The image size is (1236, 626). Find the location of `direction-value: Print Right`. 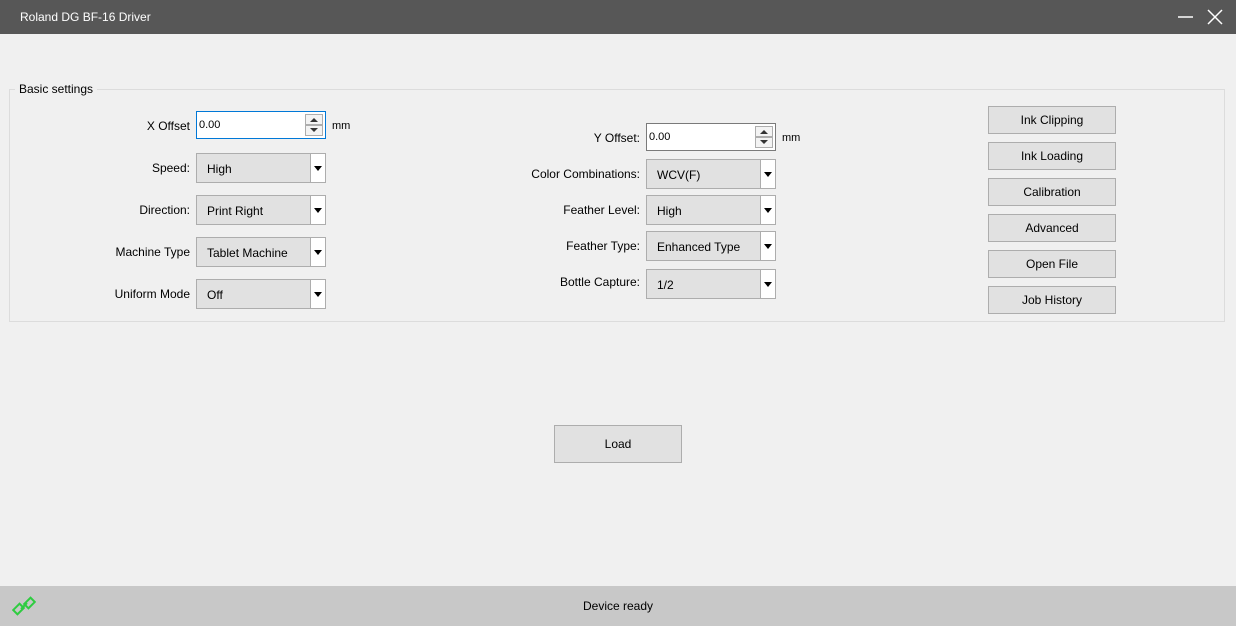

direction-value: Print Right is located at coordinates (235, 211).